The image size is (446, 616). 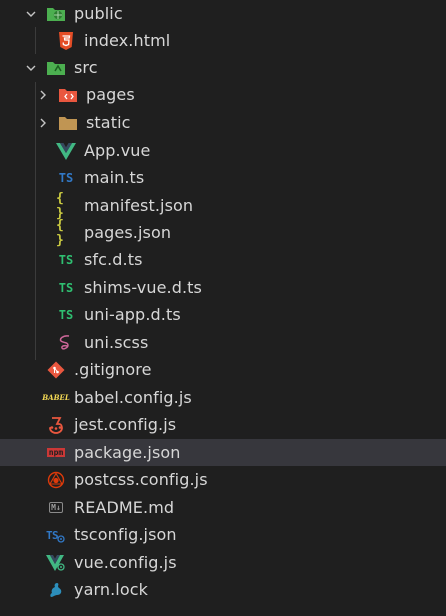 What do you see at coordinates (56, 590) in the screenshot?
I see `yarn-icon` at bounding box center [56, 590].